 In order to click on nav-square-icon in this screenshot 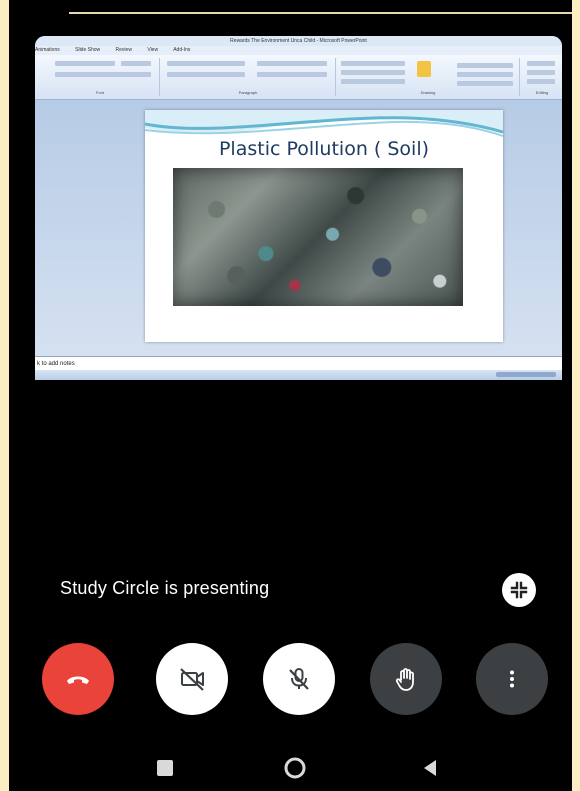, I will do `click(165, 768)`.